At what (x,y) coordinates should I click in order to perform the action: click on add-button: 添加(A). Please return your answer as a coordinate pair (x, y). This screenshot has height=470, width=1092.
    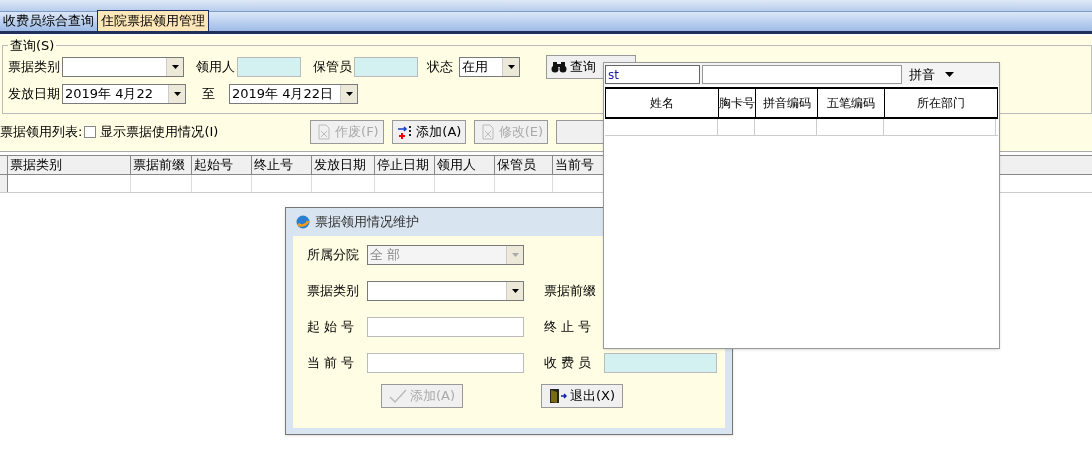
    Looking at the image, I should click on (429, 132).